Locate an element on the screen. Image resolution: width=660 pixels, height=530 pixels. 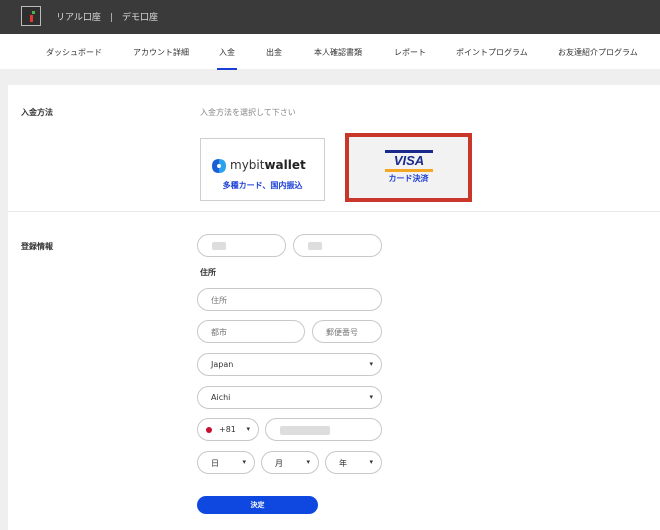
birth-year-select: 年 ▾ is located at coordinates (353, 462).